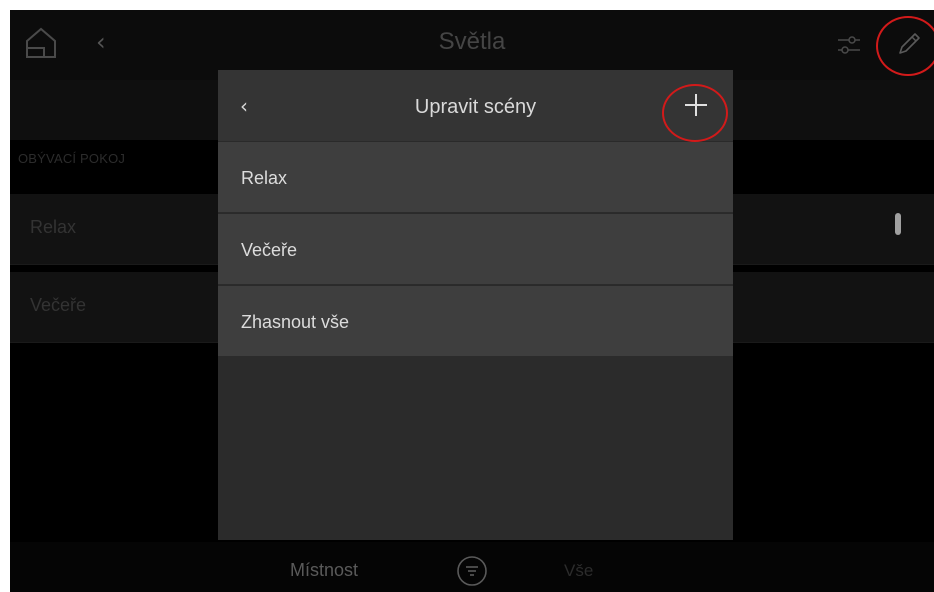 Image resolution: width=934 pixels, height=592 pixels. Describe the element at coordinates (475, 176) in the screenshot. I see `scene-list-item: Relax` at that location.